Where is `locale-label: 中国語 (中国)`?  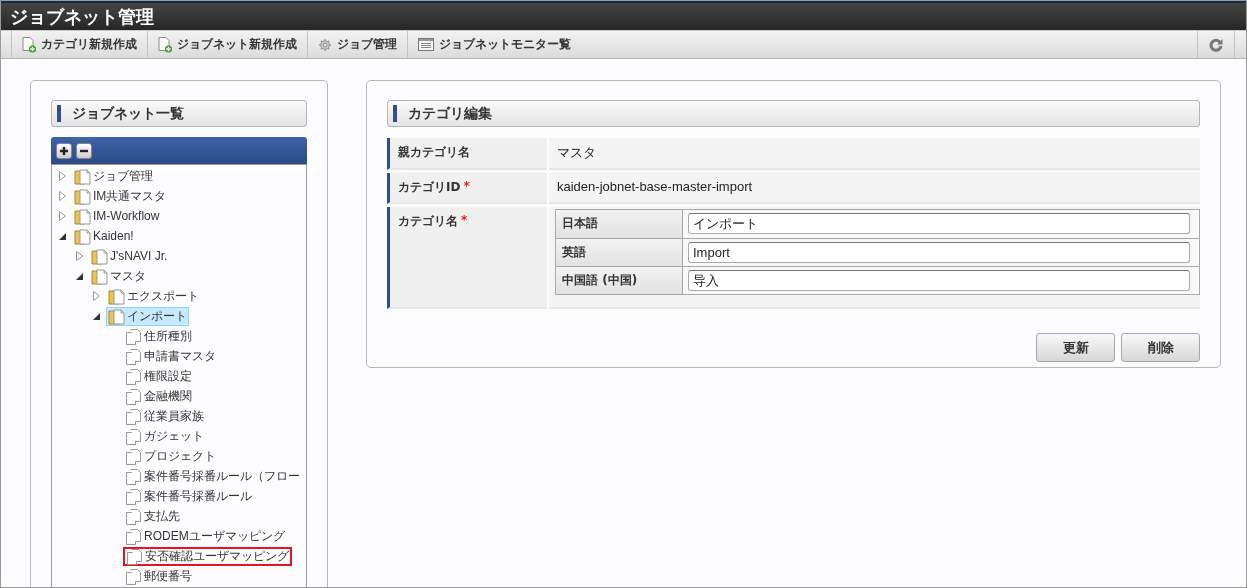 locale-label: 中国語 (中国) is located at coordinates (619, 280).